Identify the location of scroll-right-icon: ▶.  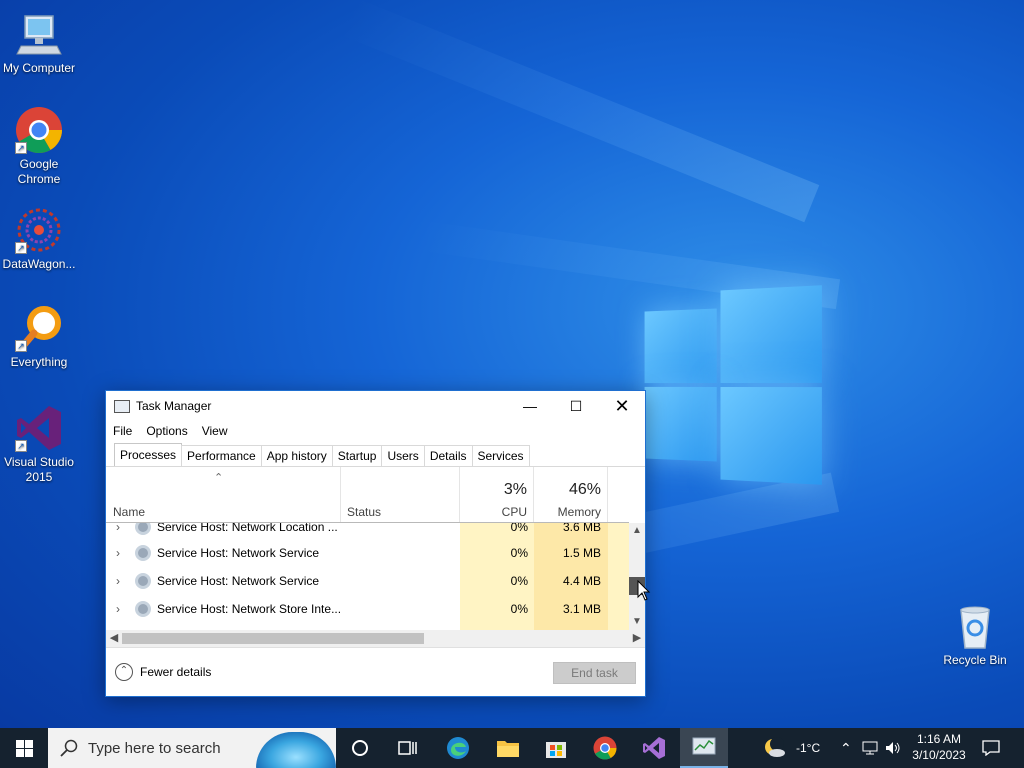
(637, 638).